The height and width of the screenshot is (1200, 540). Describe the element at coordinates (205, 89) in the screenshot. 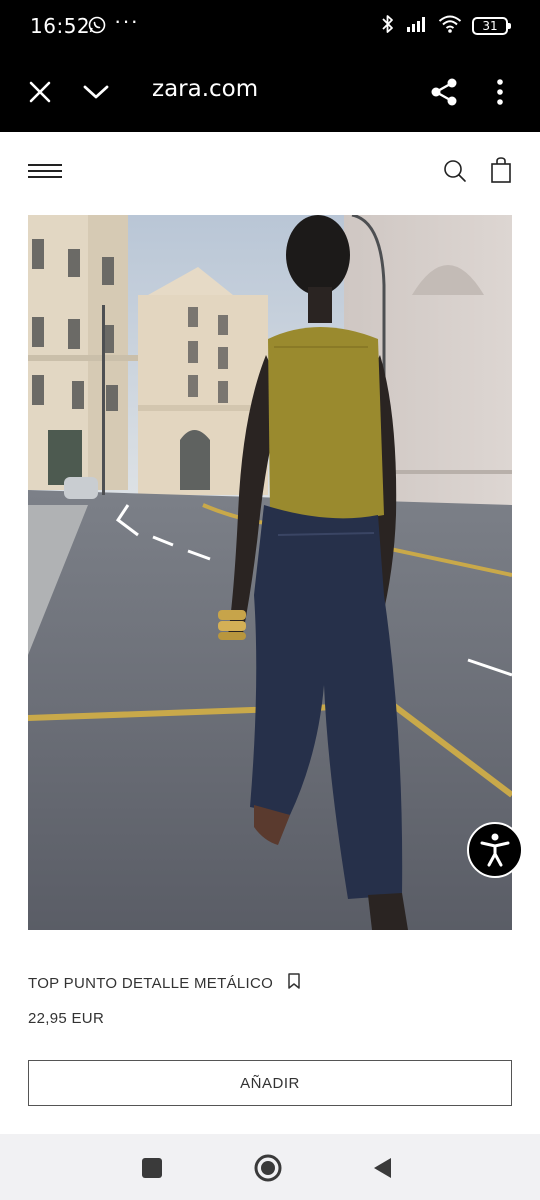

I see `browser-url: zara.com` at that location.